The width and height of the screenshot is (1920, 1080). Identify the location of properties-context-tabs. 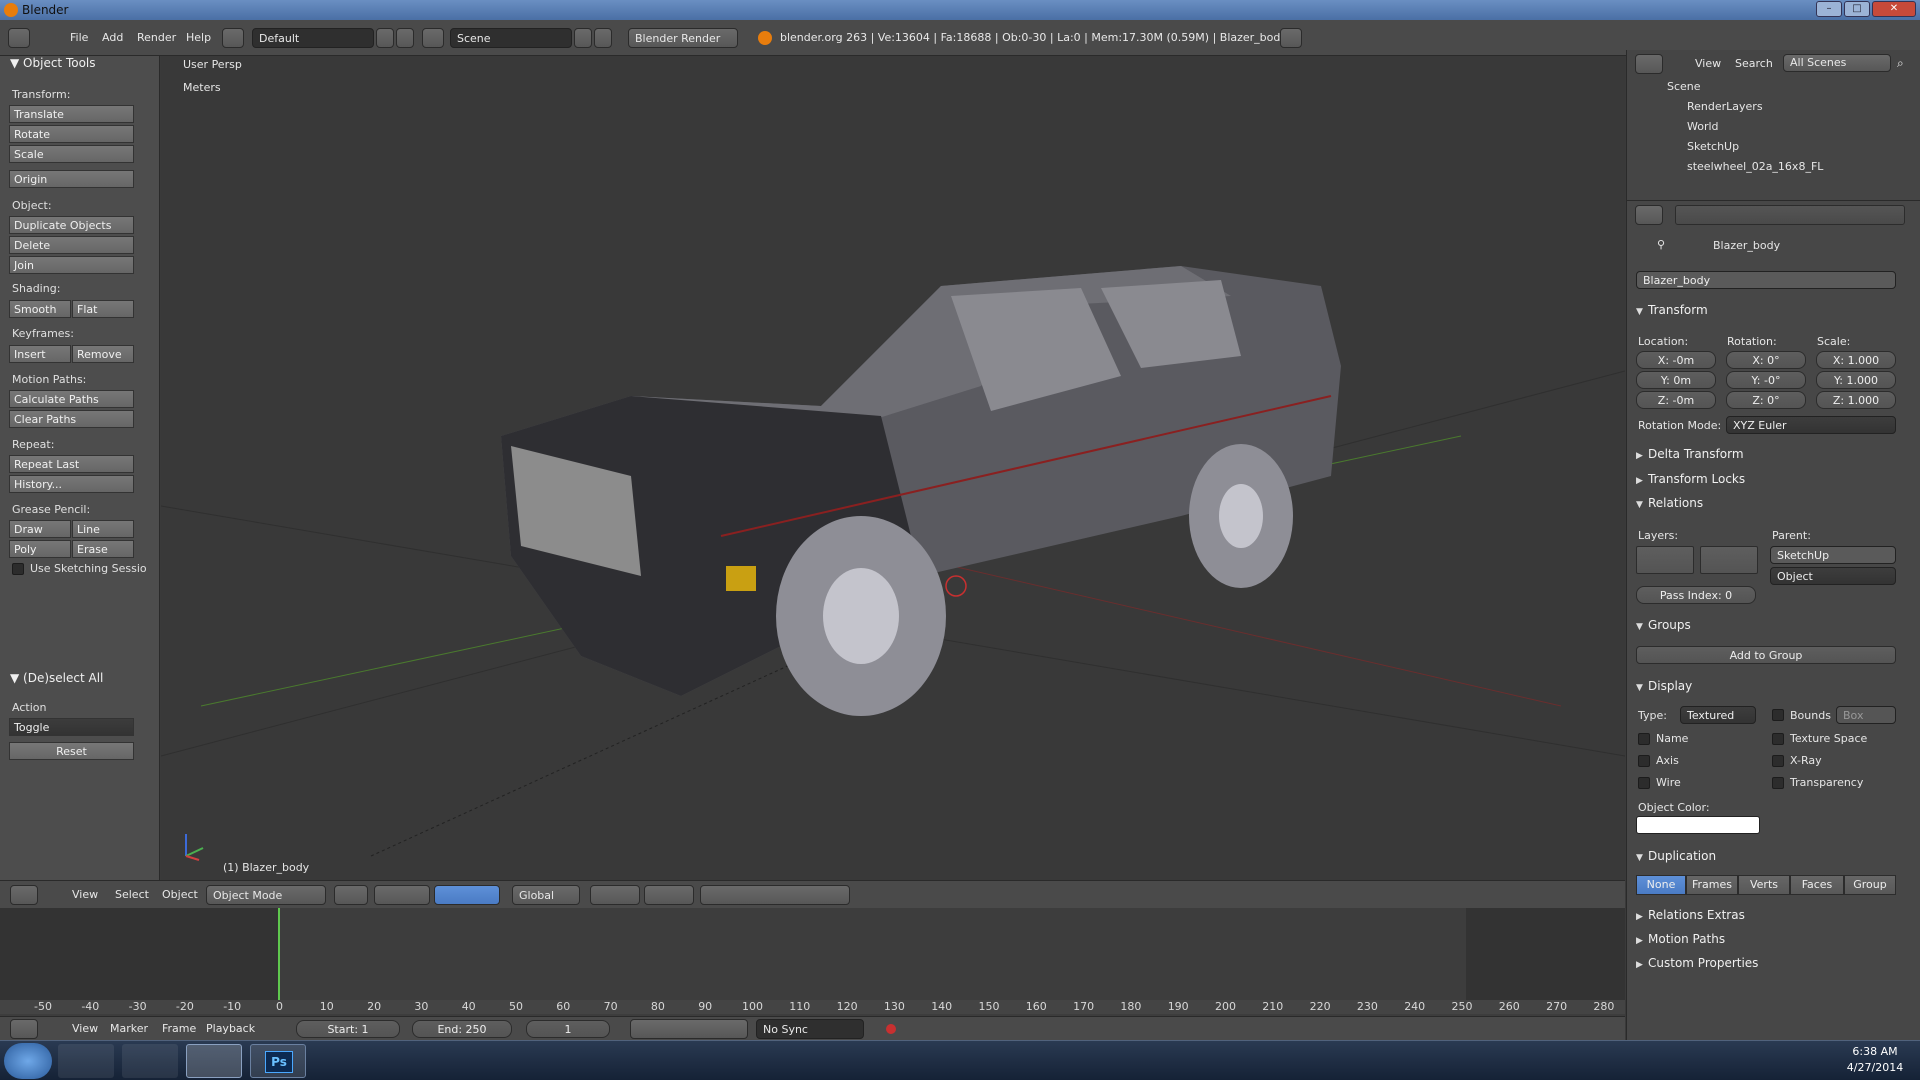
(1790, 215).